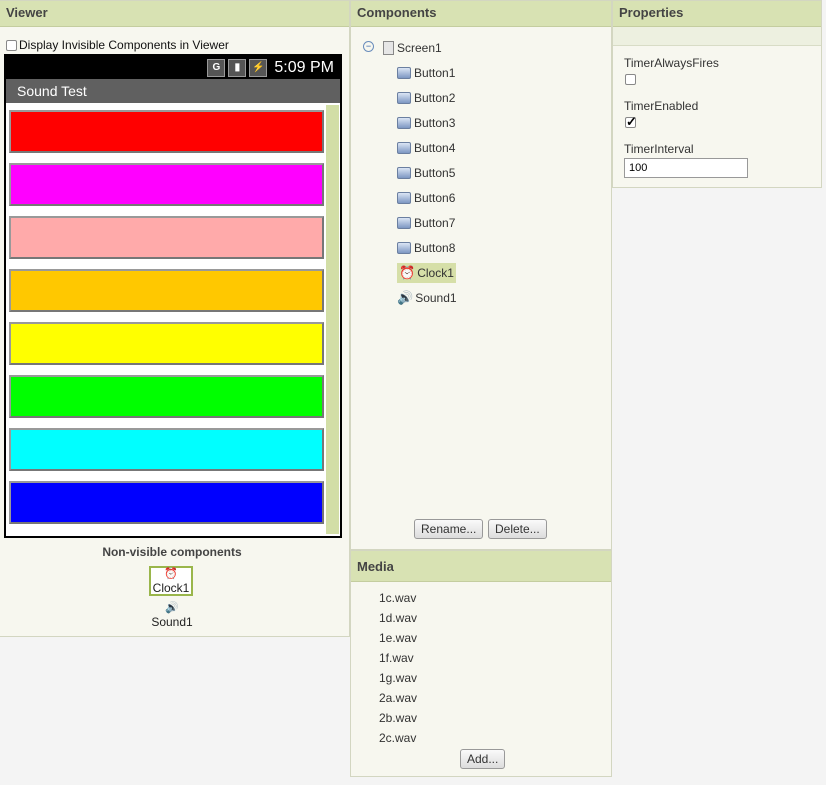  What do you see at coordinates (686, 168) in the screenshot?
I see `timer-interval-input` at bounding box center [686, 168].